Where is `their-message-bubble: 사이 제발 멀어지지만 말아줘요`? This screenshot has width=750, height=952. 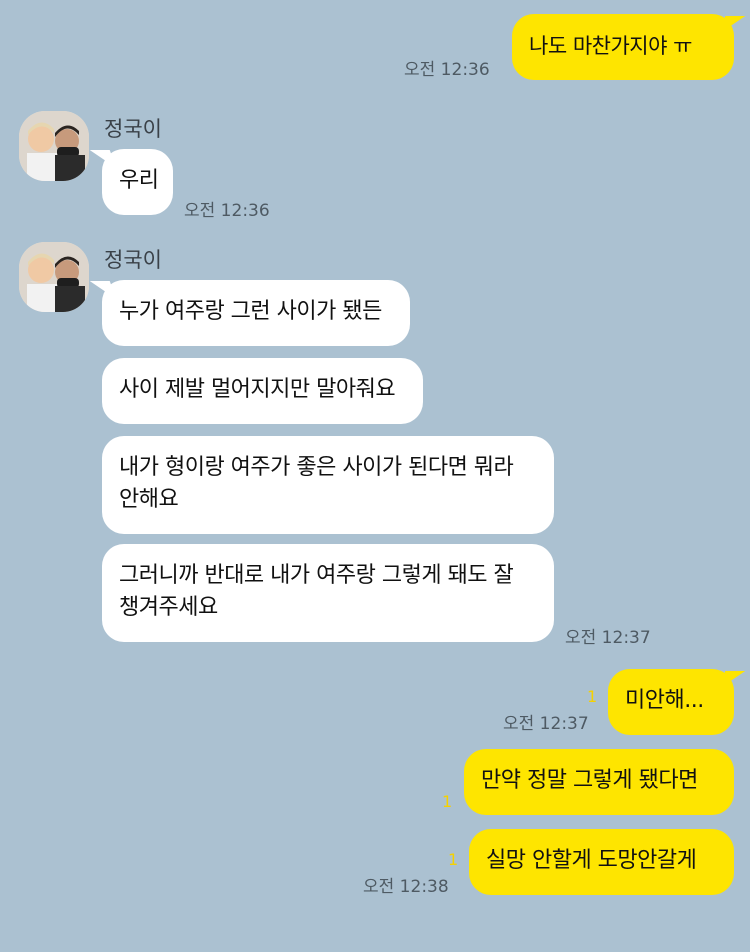
their-message-bubble: 사이 제발 멀어지지만 말아줘요 is located at coordinates (262, 391).